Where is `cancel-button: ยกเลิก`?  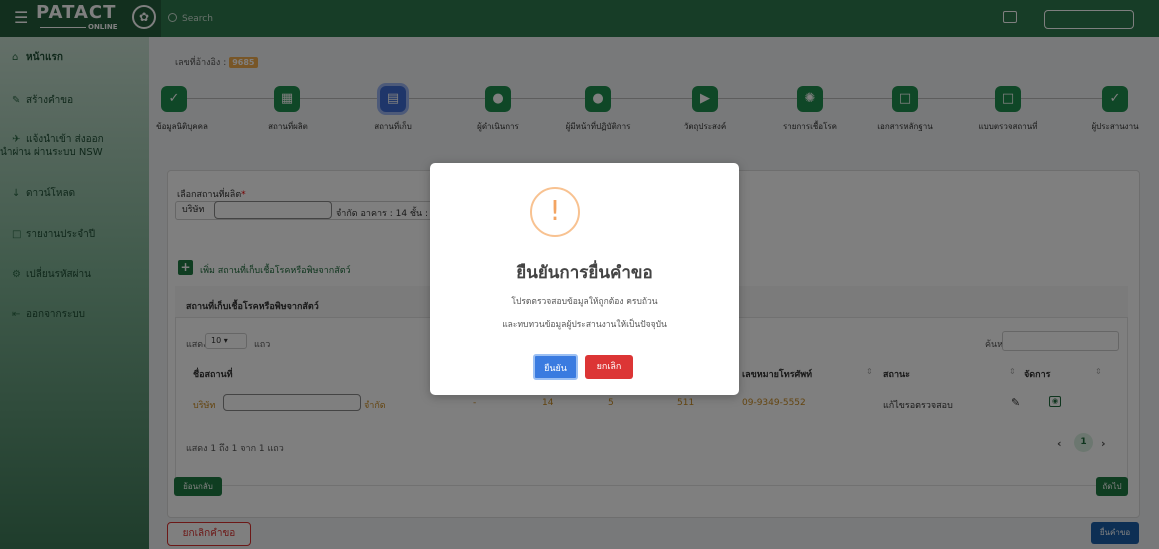
cancel-button: ยกเลิก is located at coordinates (609, 367).